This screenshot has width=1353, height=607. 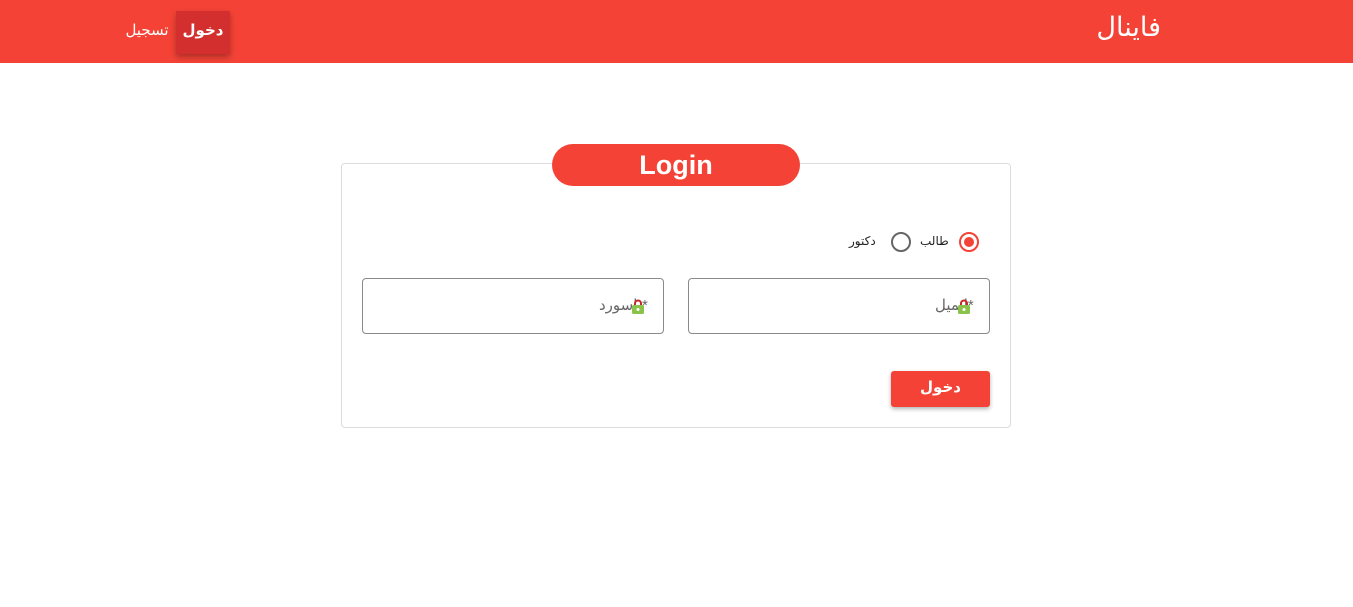 What do you see at coordinates (203, 32) in the screenshot?
I see `nav-login-button: دخول` at bounding box center [203, 32].